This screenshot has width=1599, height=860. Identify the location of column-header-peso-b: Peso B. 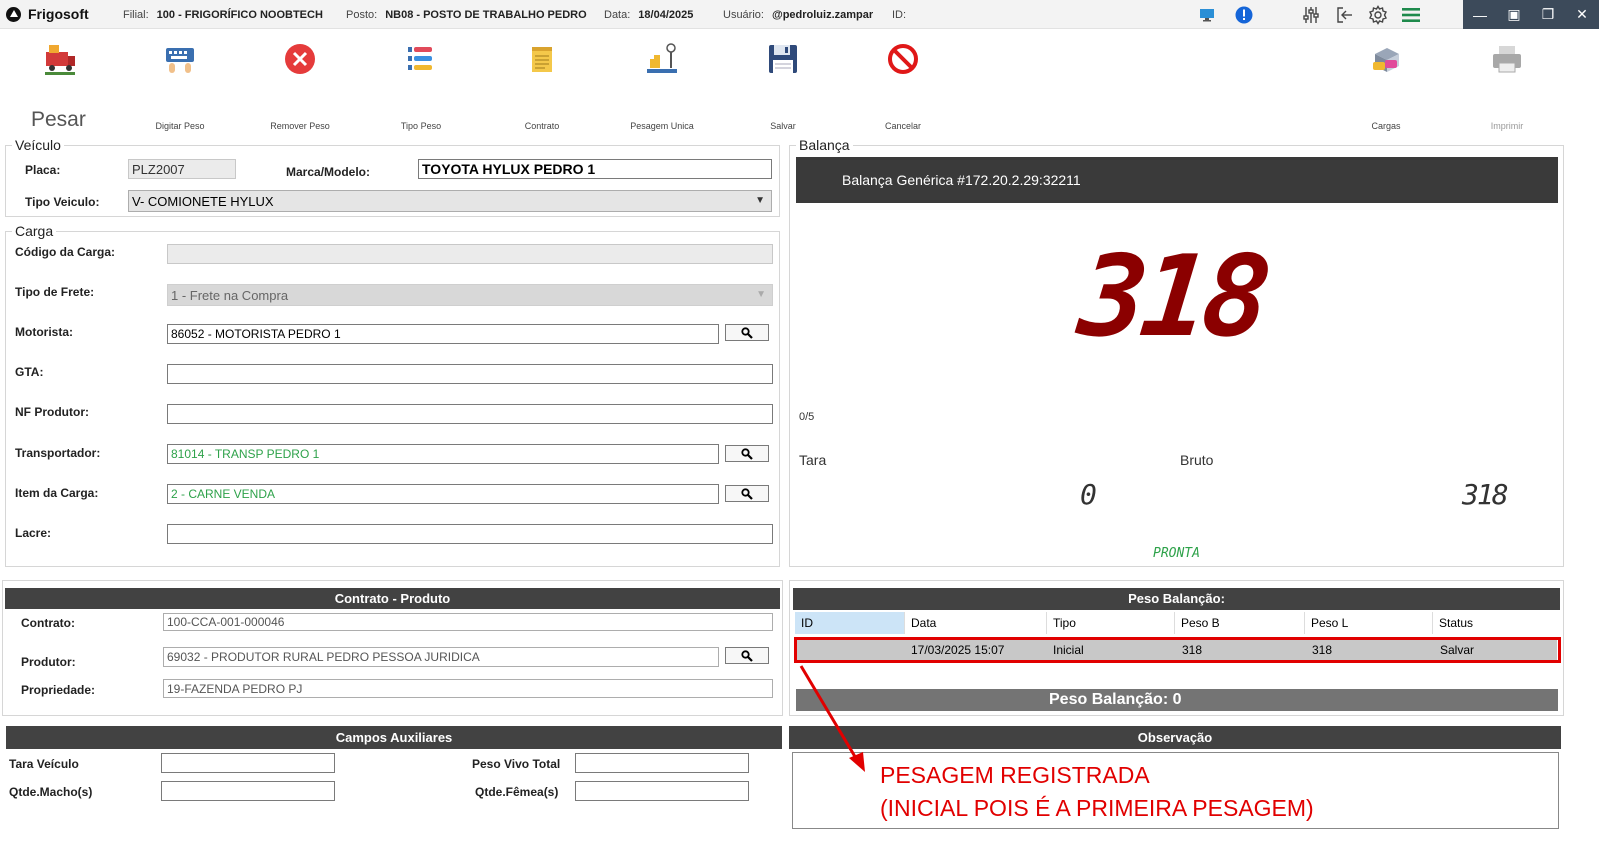
(1240, 623).